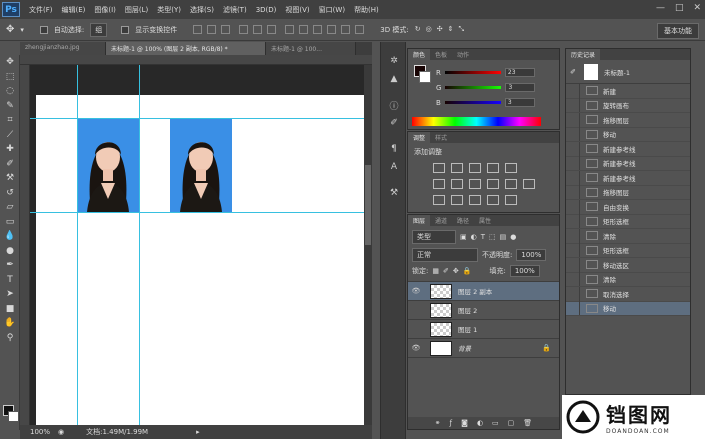 This screenshot has width=705, height=439. What do you see at coordinates (451, 423) in the screenshot?
I see `fx-icon: ƒ` at bounding box center [451, 423].